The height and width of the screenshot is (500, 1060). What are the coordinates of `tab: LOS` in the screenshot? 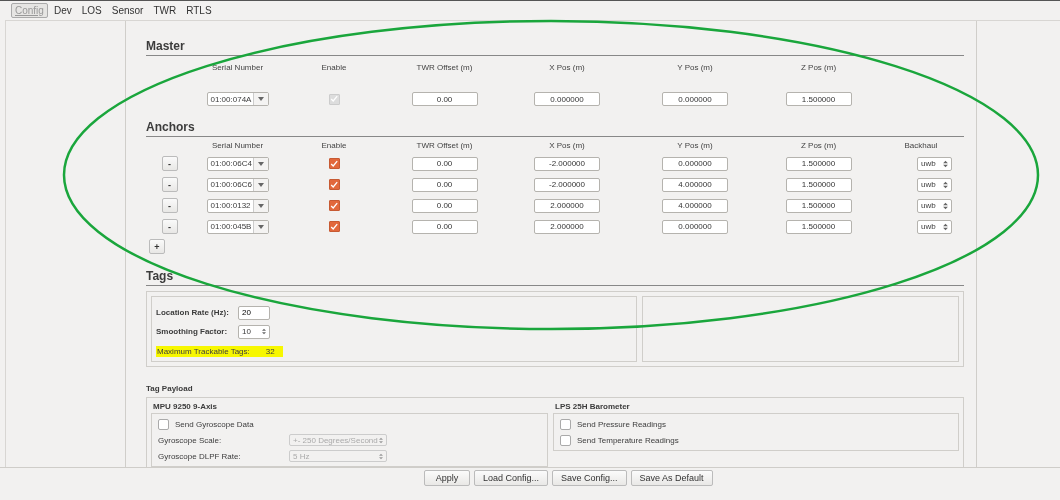 It's located at (91, 10).